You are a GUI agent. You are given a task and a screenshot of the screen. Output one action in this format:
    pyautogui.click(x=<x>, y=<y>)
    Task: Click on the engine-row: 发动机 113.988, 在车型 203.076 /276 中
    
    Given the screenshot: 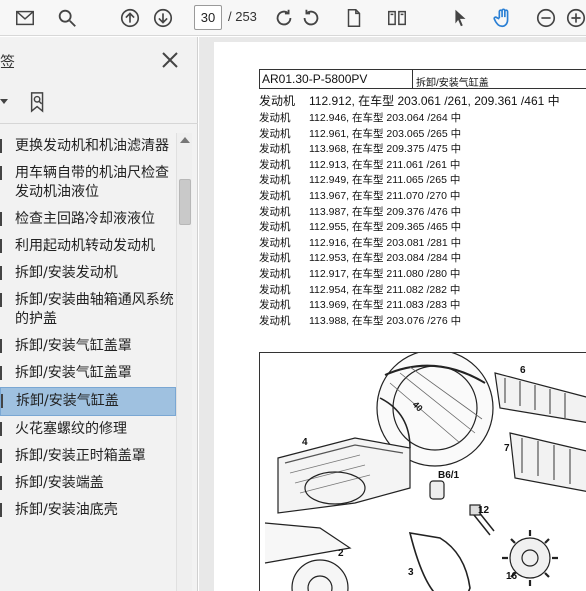 What is the action you would take?
    pyautogui.click(x=422, y=322)
    